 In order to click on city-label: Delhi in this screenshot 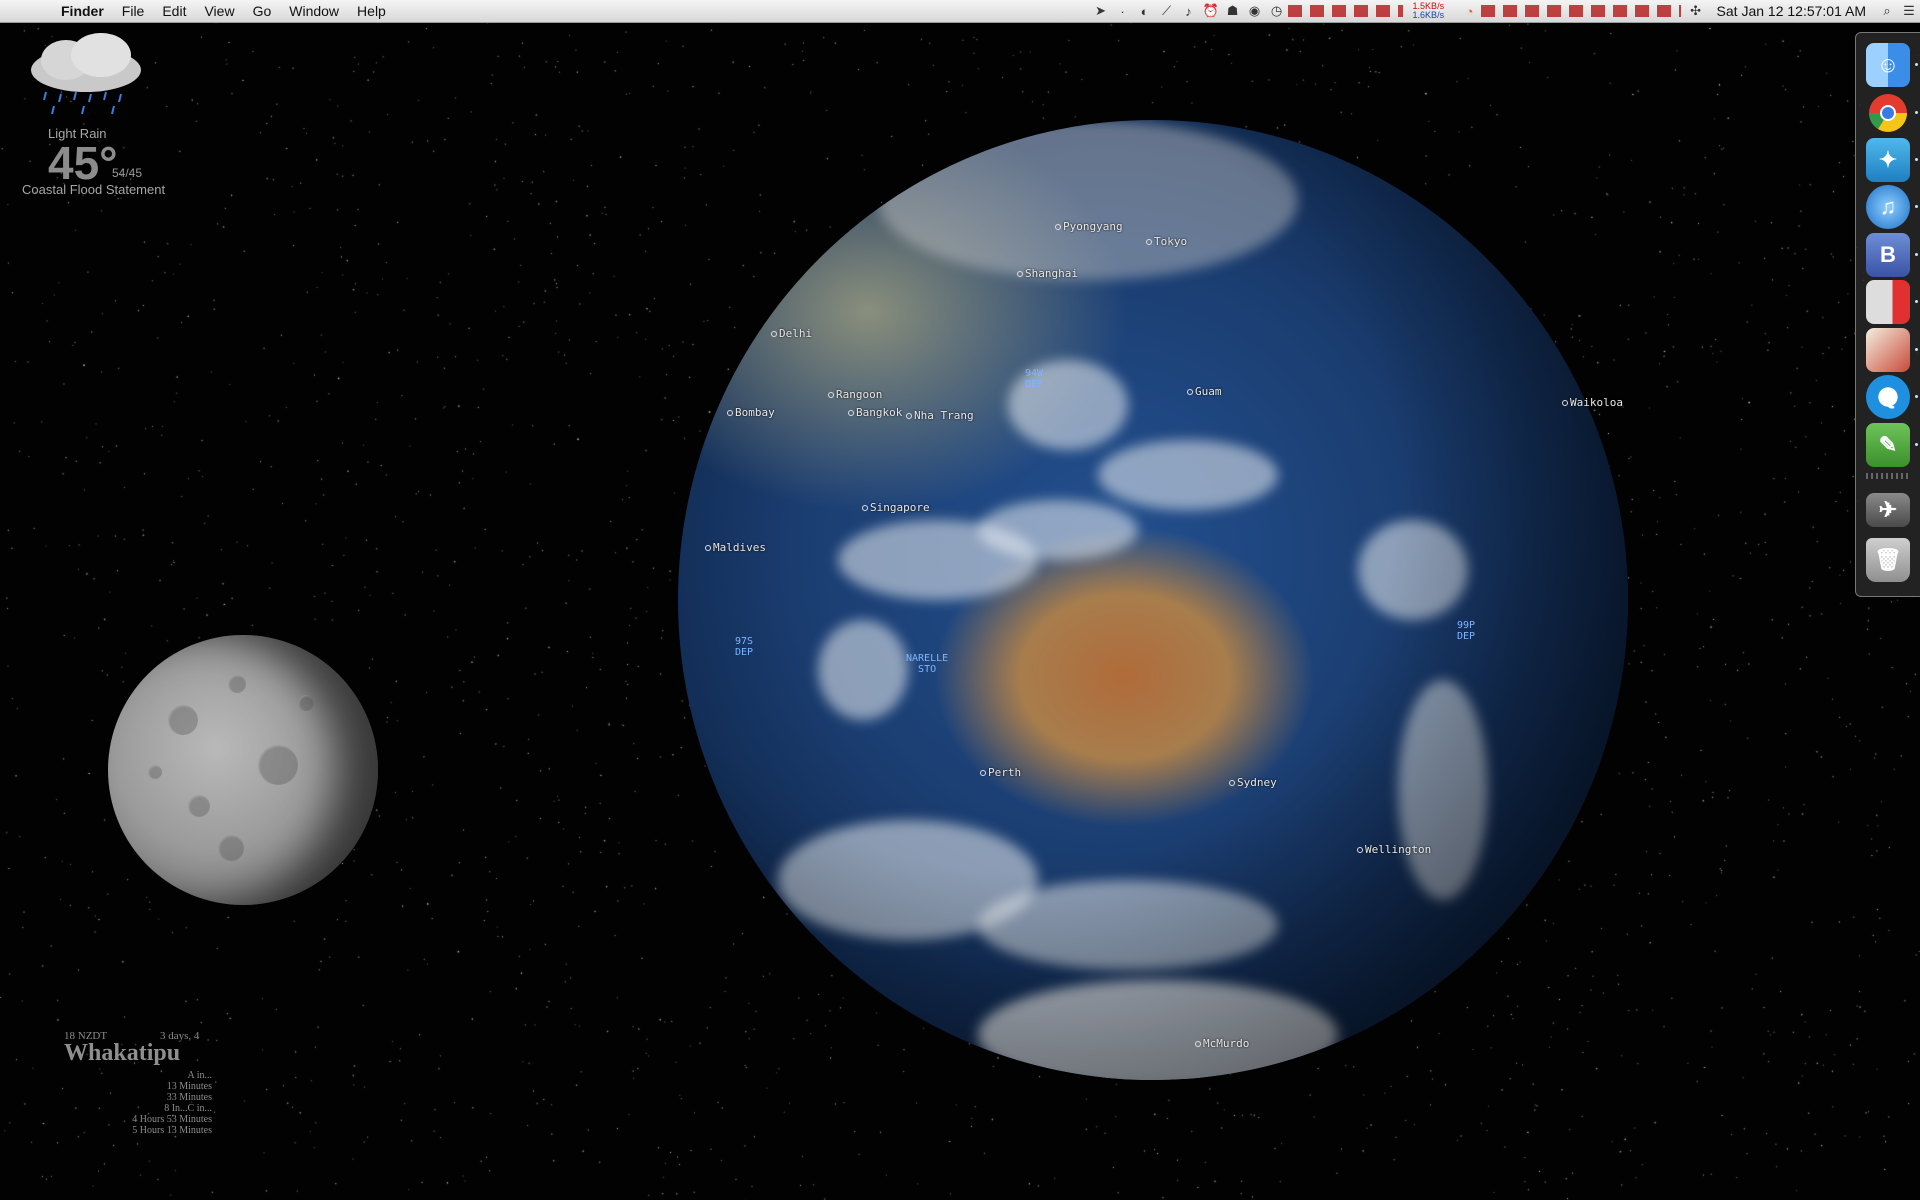, I will do `click(791, 333)`.